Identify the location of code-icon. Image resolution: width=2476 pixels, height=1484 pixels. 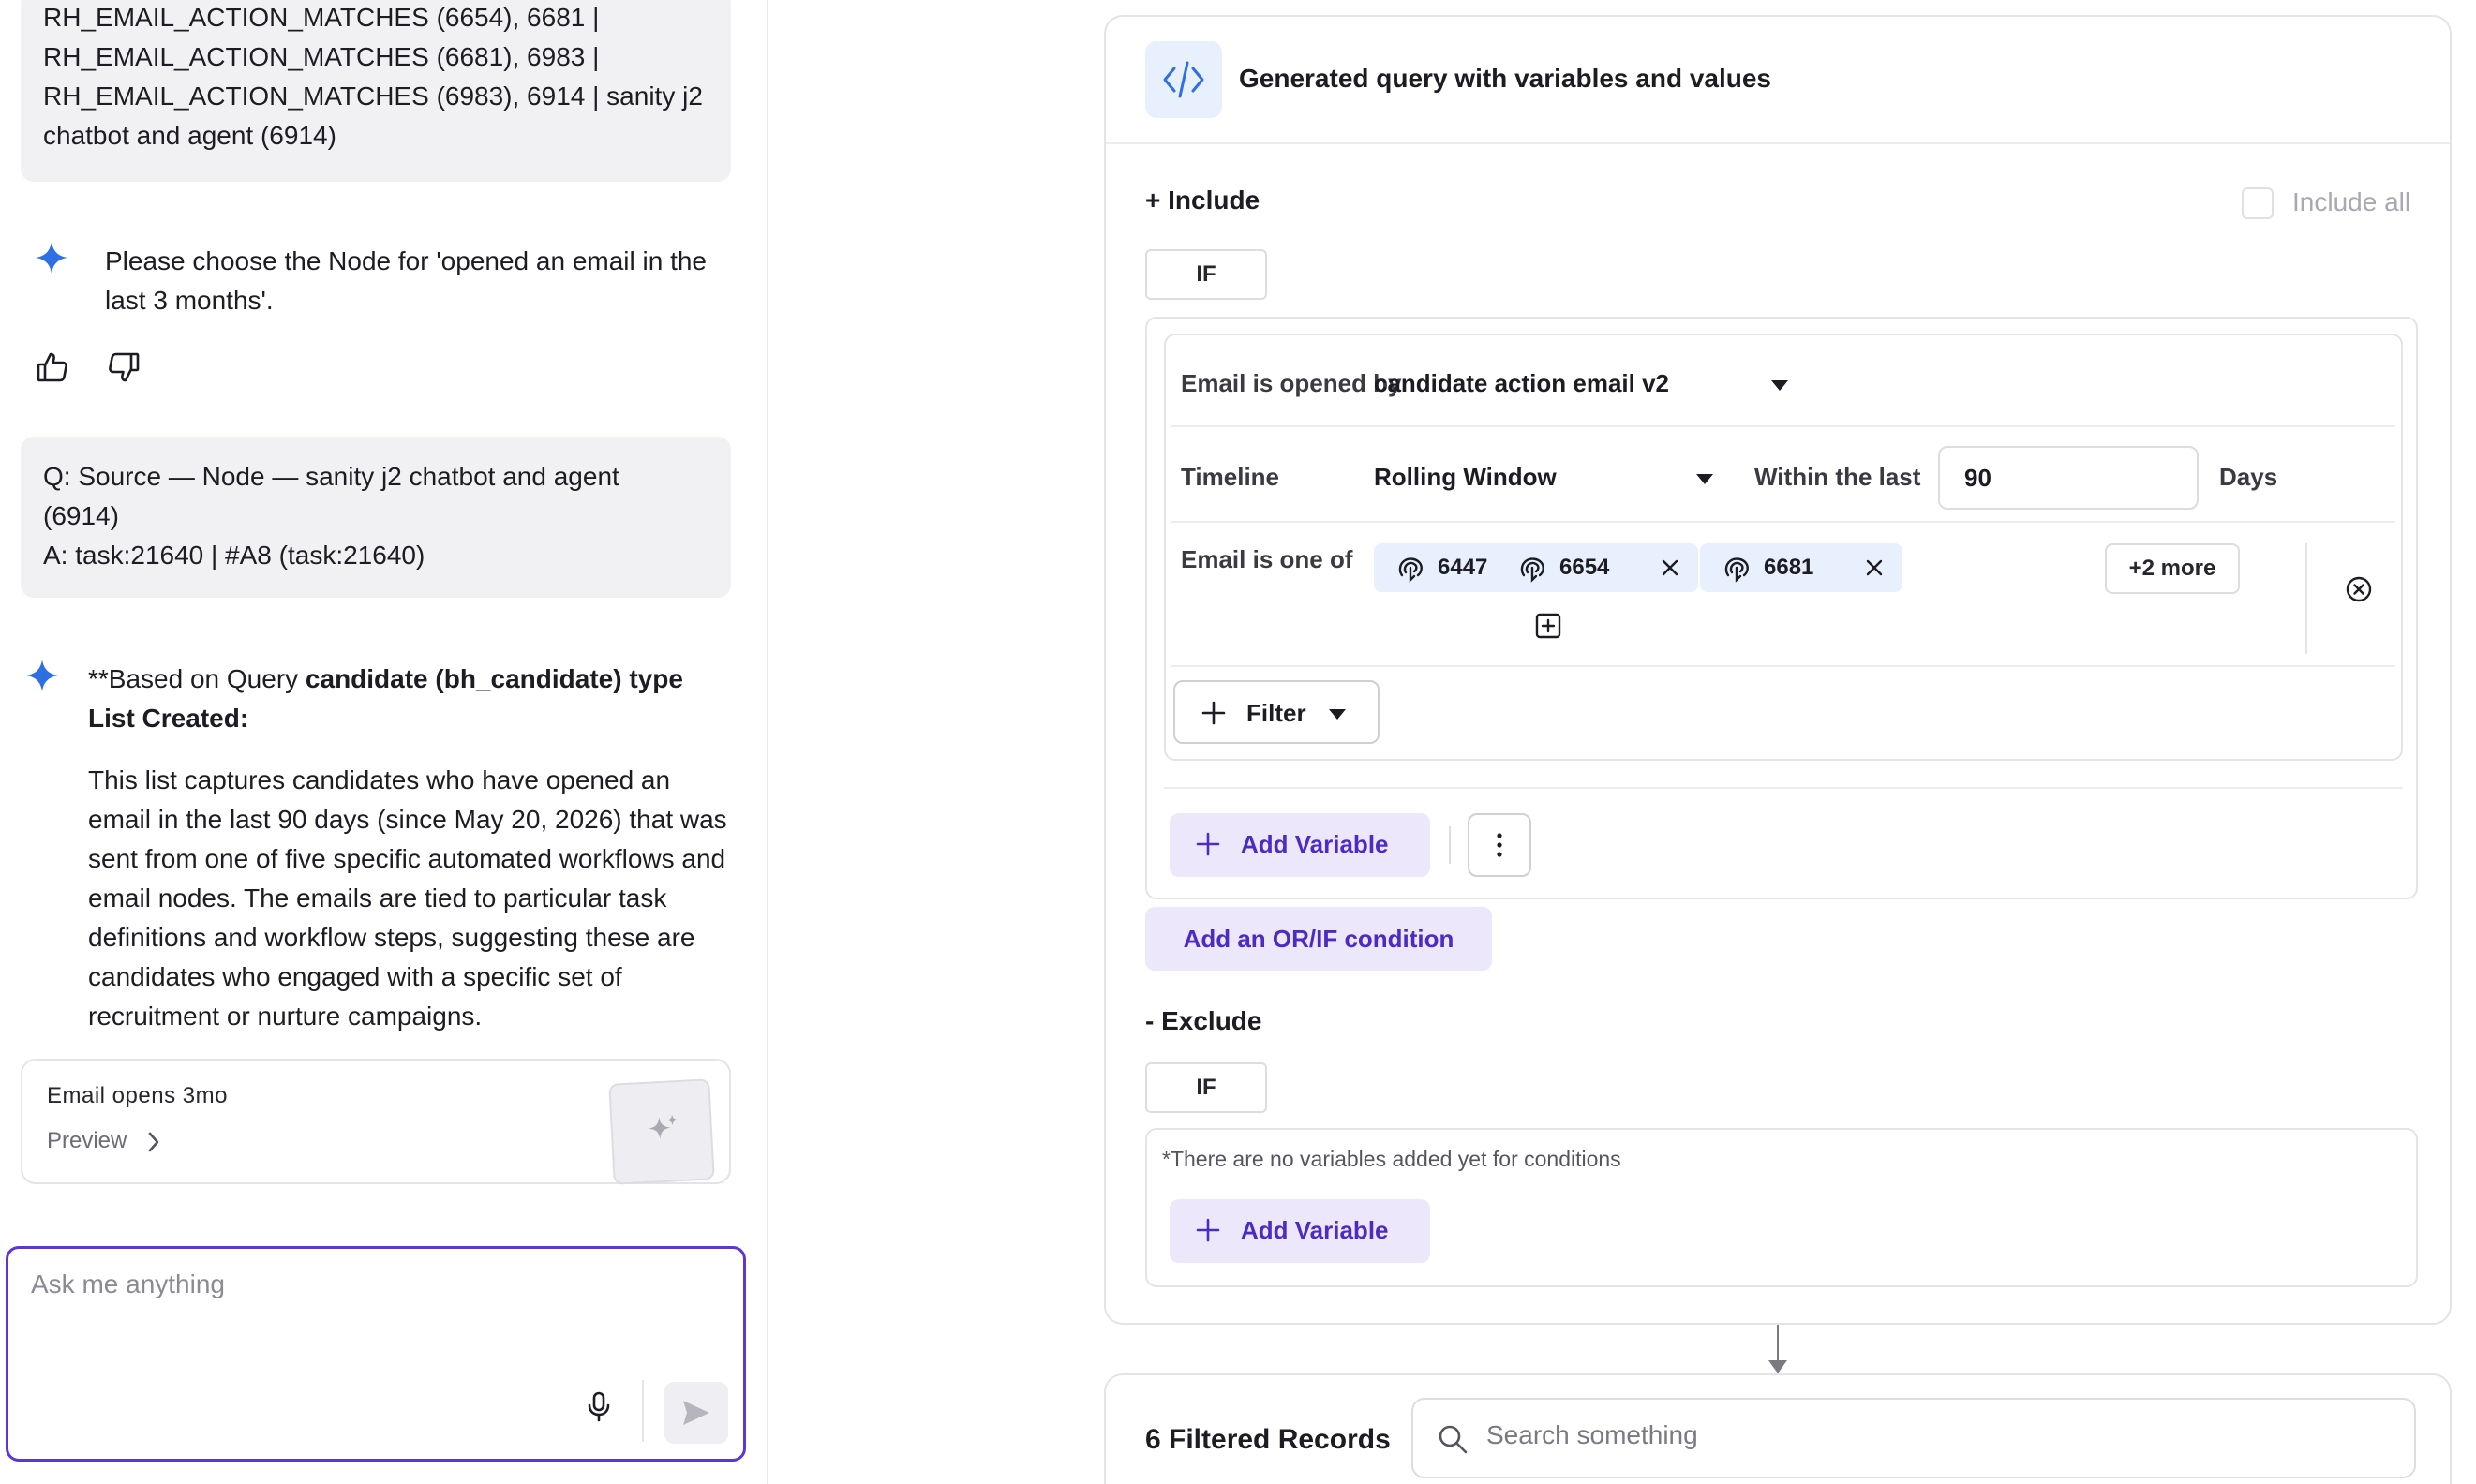
(1183, 79).